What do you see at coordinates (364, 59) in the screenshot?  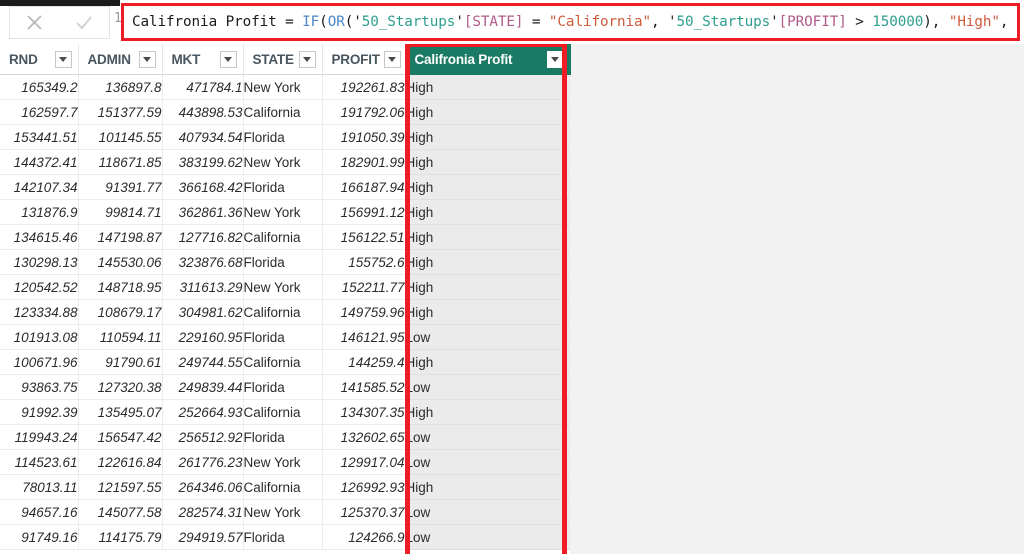 I see `column-header-profit: PROFIT` at bounding box center [364, 59].